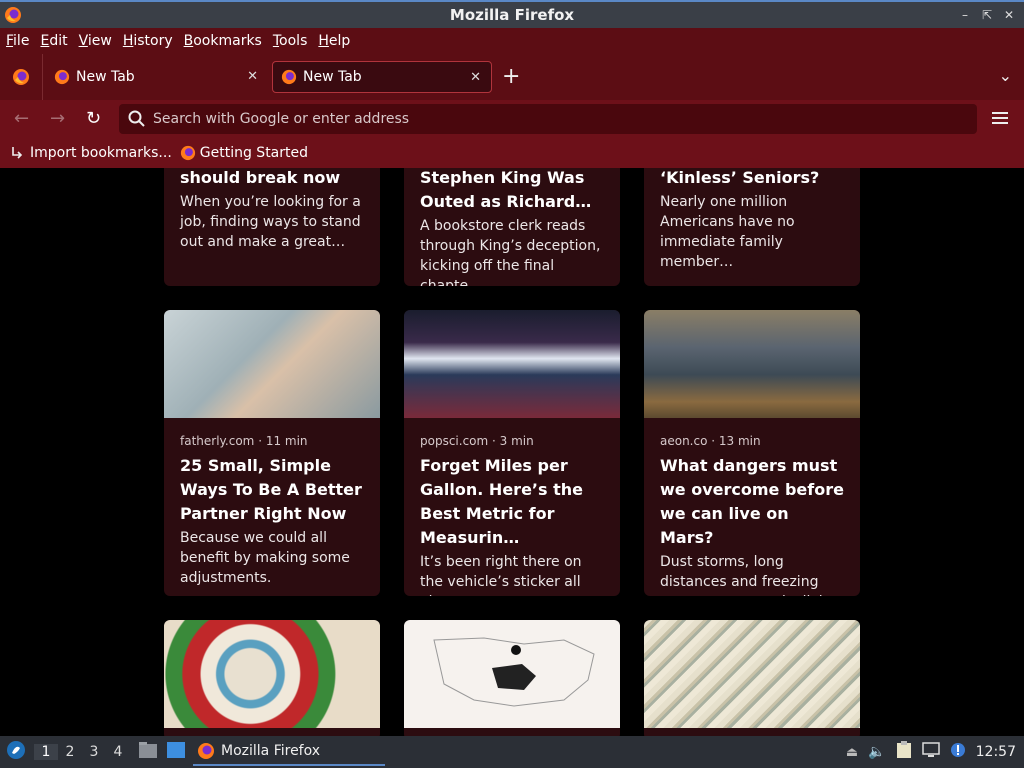 Image resolution: width=1024 pixels, height=768 pixels. Describe the element at coordinates (710, 441) in the screenshot. I see `story-source: aeon.co · 13 min` at that location.